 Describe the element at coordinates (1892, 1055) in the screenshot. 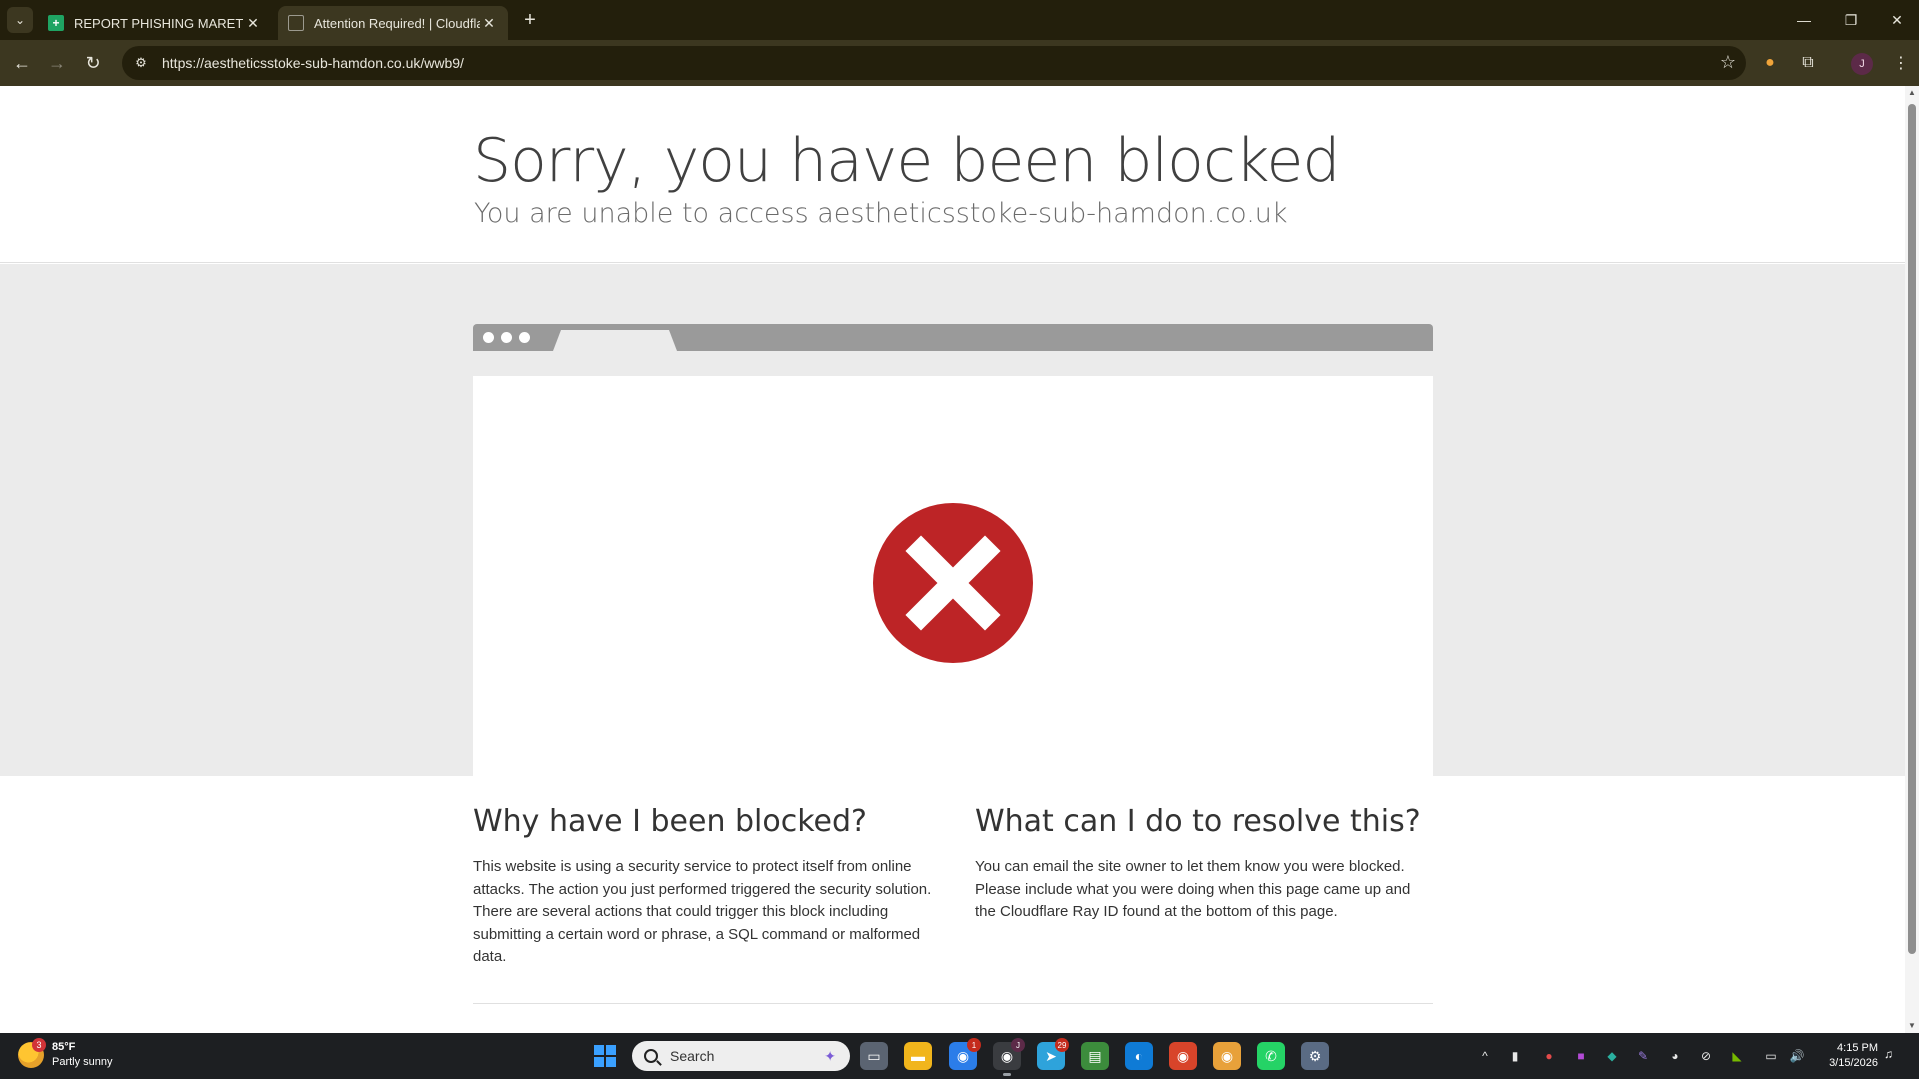

I see `notification-bell-icon: ♫` at that location.